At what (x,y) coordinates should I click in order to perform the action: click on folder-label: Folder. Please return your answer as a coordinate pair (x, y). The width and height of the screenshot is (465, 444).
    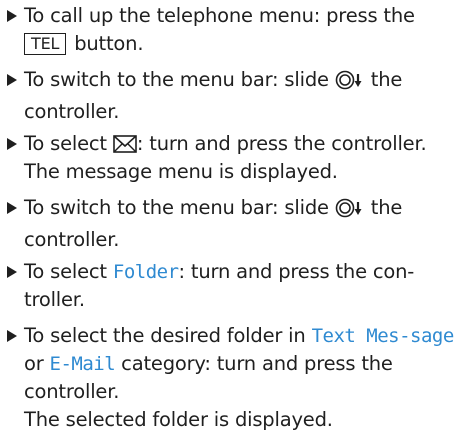
    Looking at the image, I should click on (145, 272).